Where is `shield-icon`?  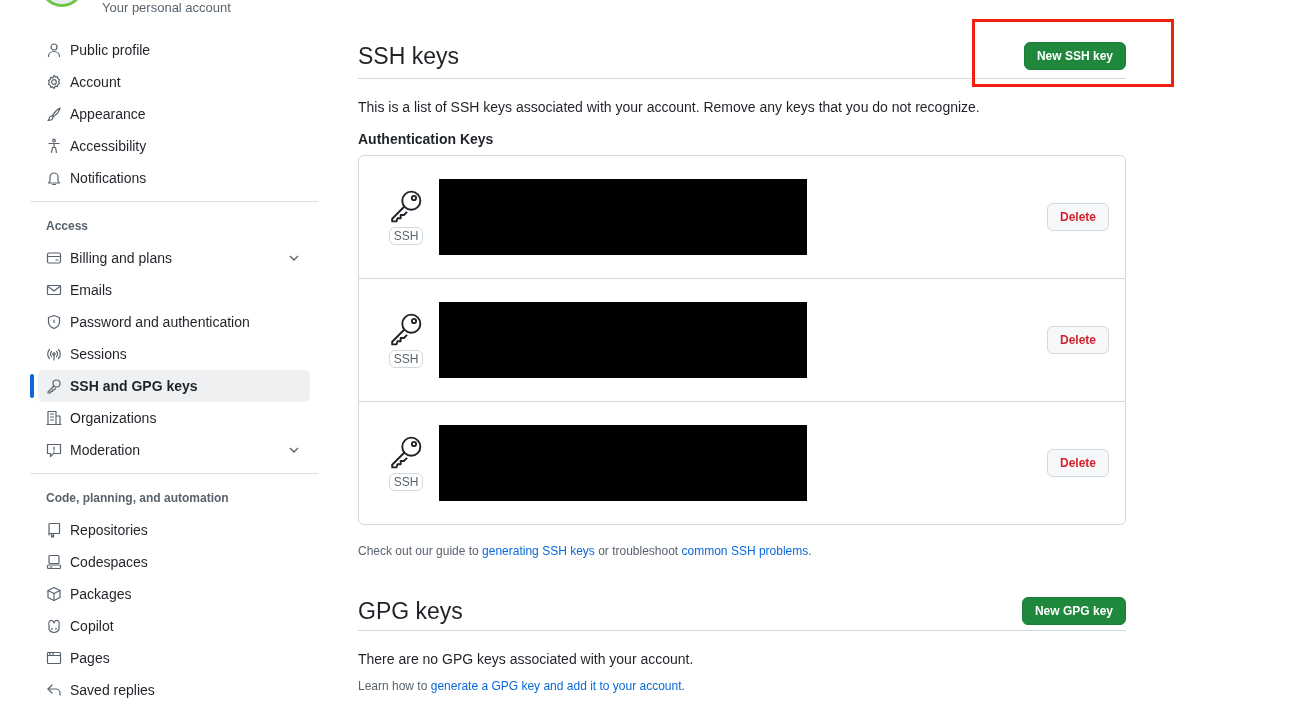 shield-icon is located at coordinates (54, 322).